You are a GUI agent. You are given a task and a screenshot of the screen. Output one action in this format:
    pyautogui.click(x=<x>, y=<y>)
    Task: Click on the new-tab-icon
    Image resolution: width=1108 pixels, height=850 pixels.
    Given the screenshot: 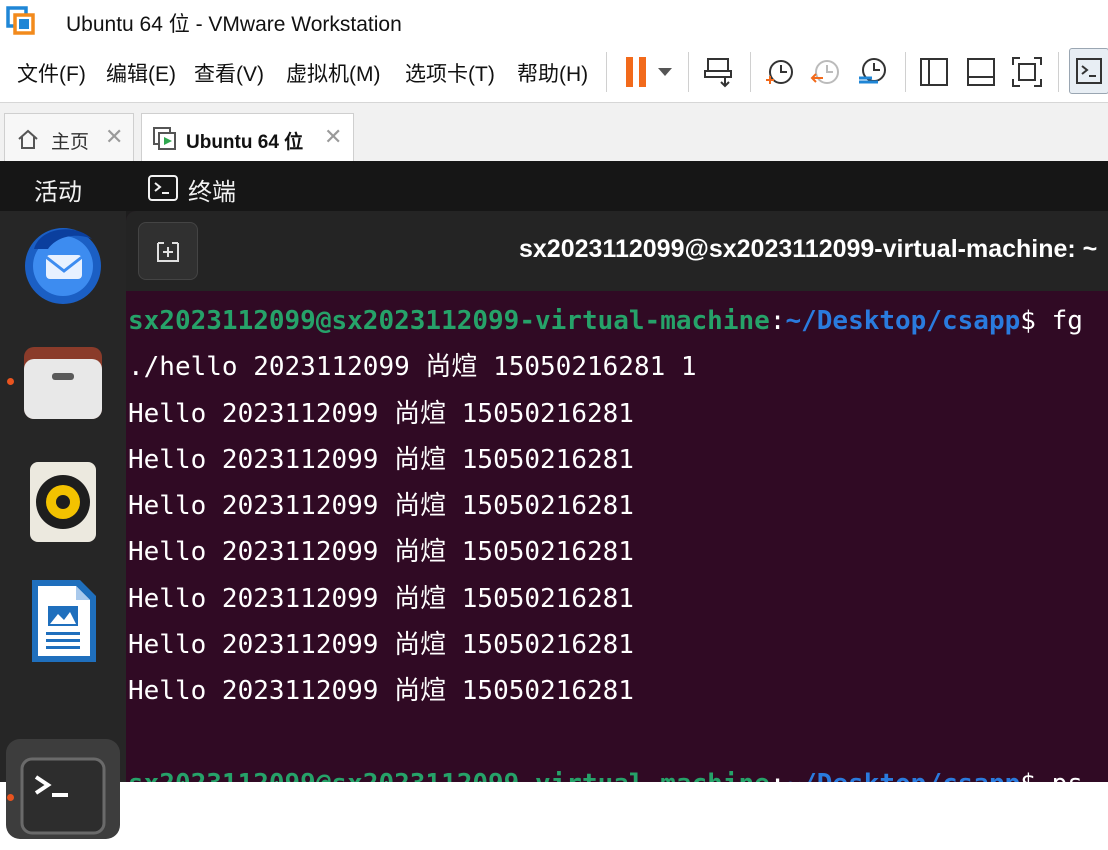 What is the action you would take?
    pyautogui.click(x=168, y=252)
    